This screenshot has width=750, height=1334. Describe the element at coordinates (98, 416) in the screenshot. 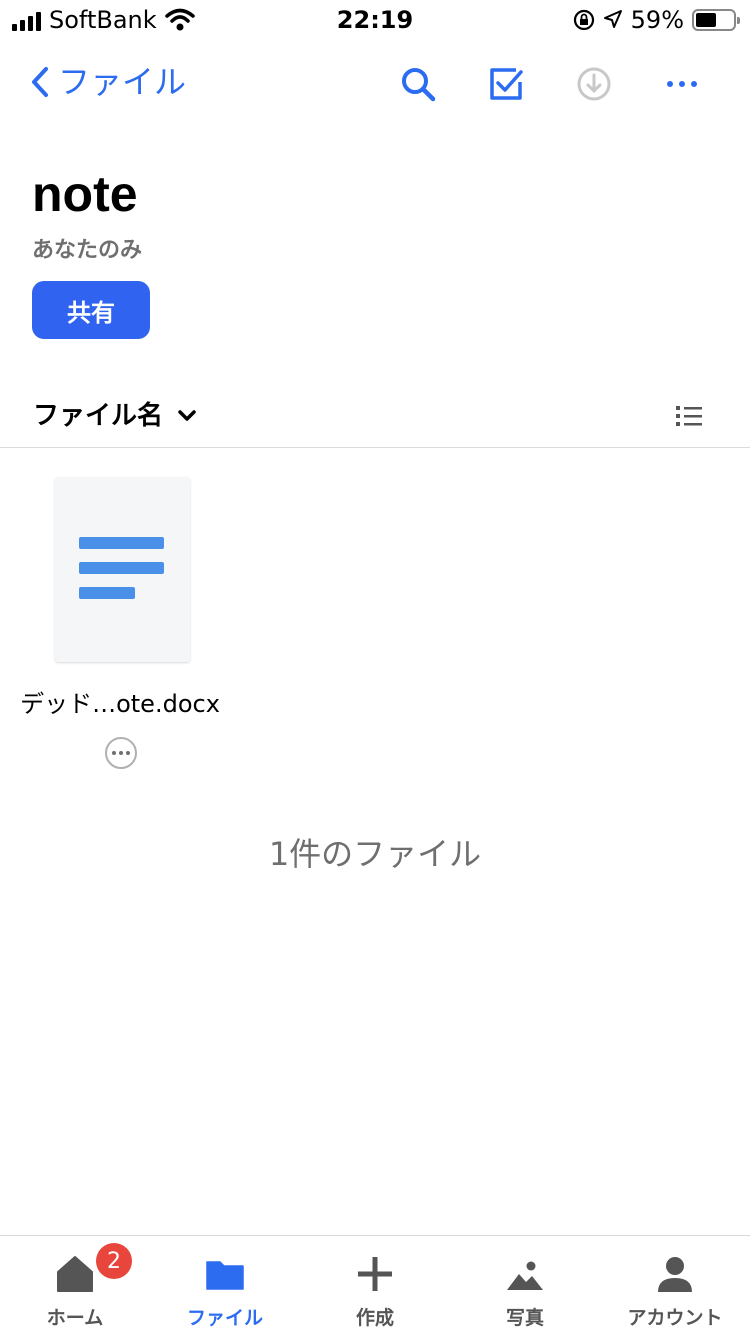

I see `sort-label: ファイル名` at that location.